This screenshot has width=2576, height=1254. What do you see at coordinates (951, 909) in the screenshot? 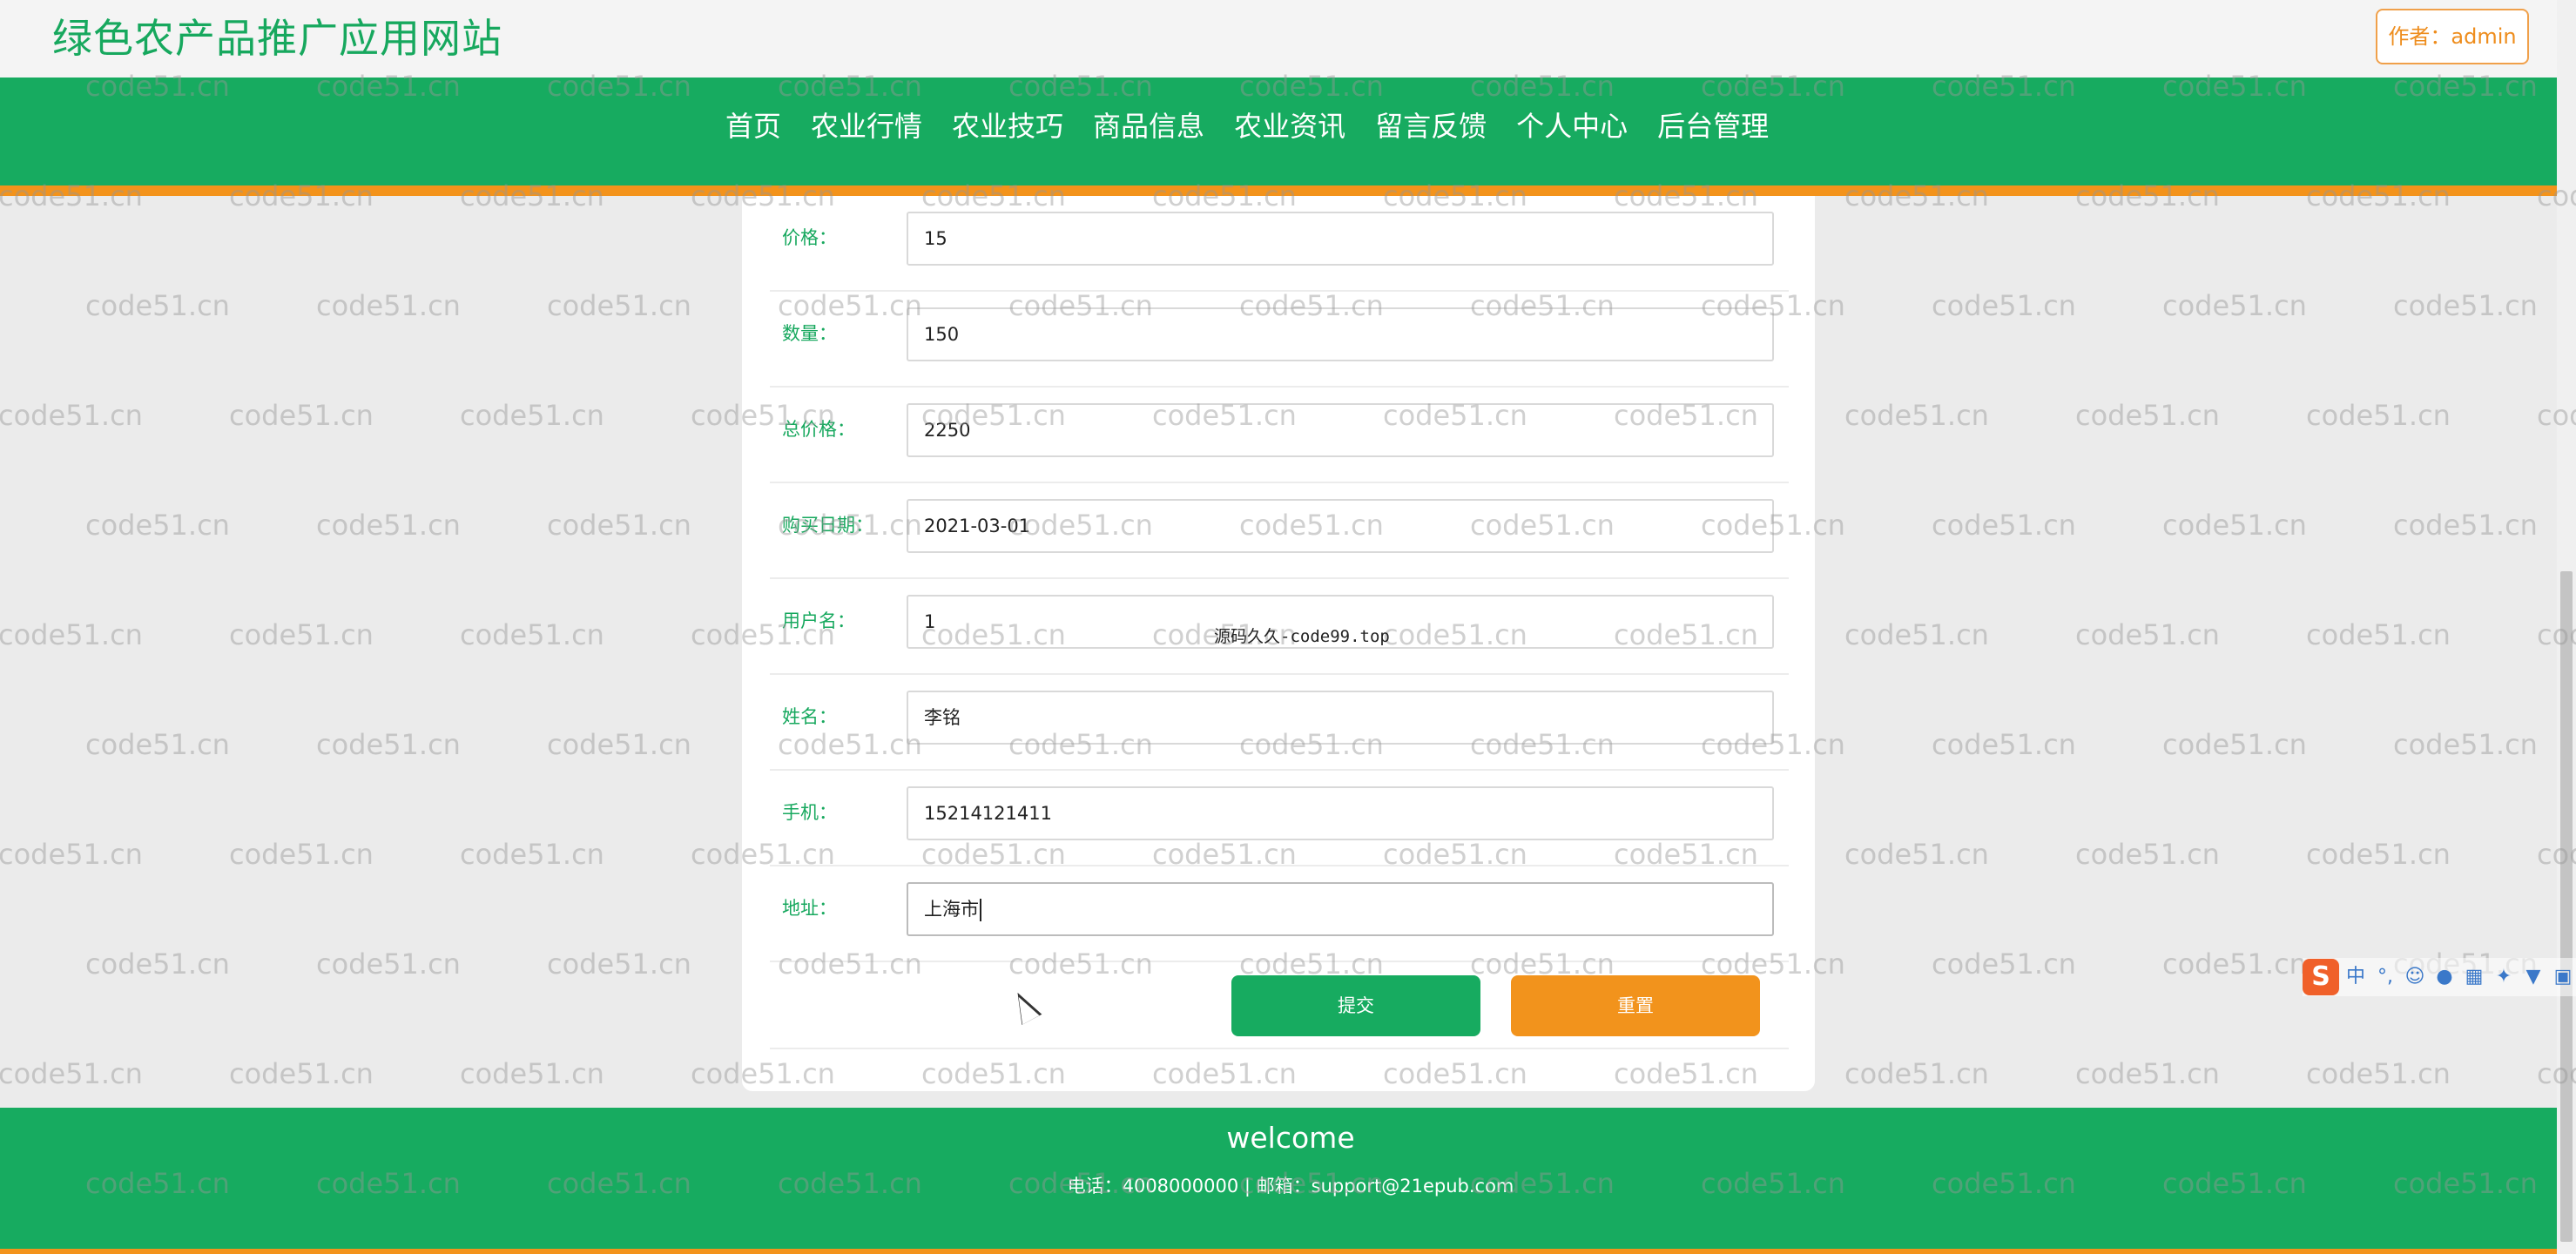
I see `address-value: 上海市` at bounding box center [951, 909].